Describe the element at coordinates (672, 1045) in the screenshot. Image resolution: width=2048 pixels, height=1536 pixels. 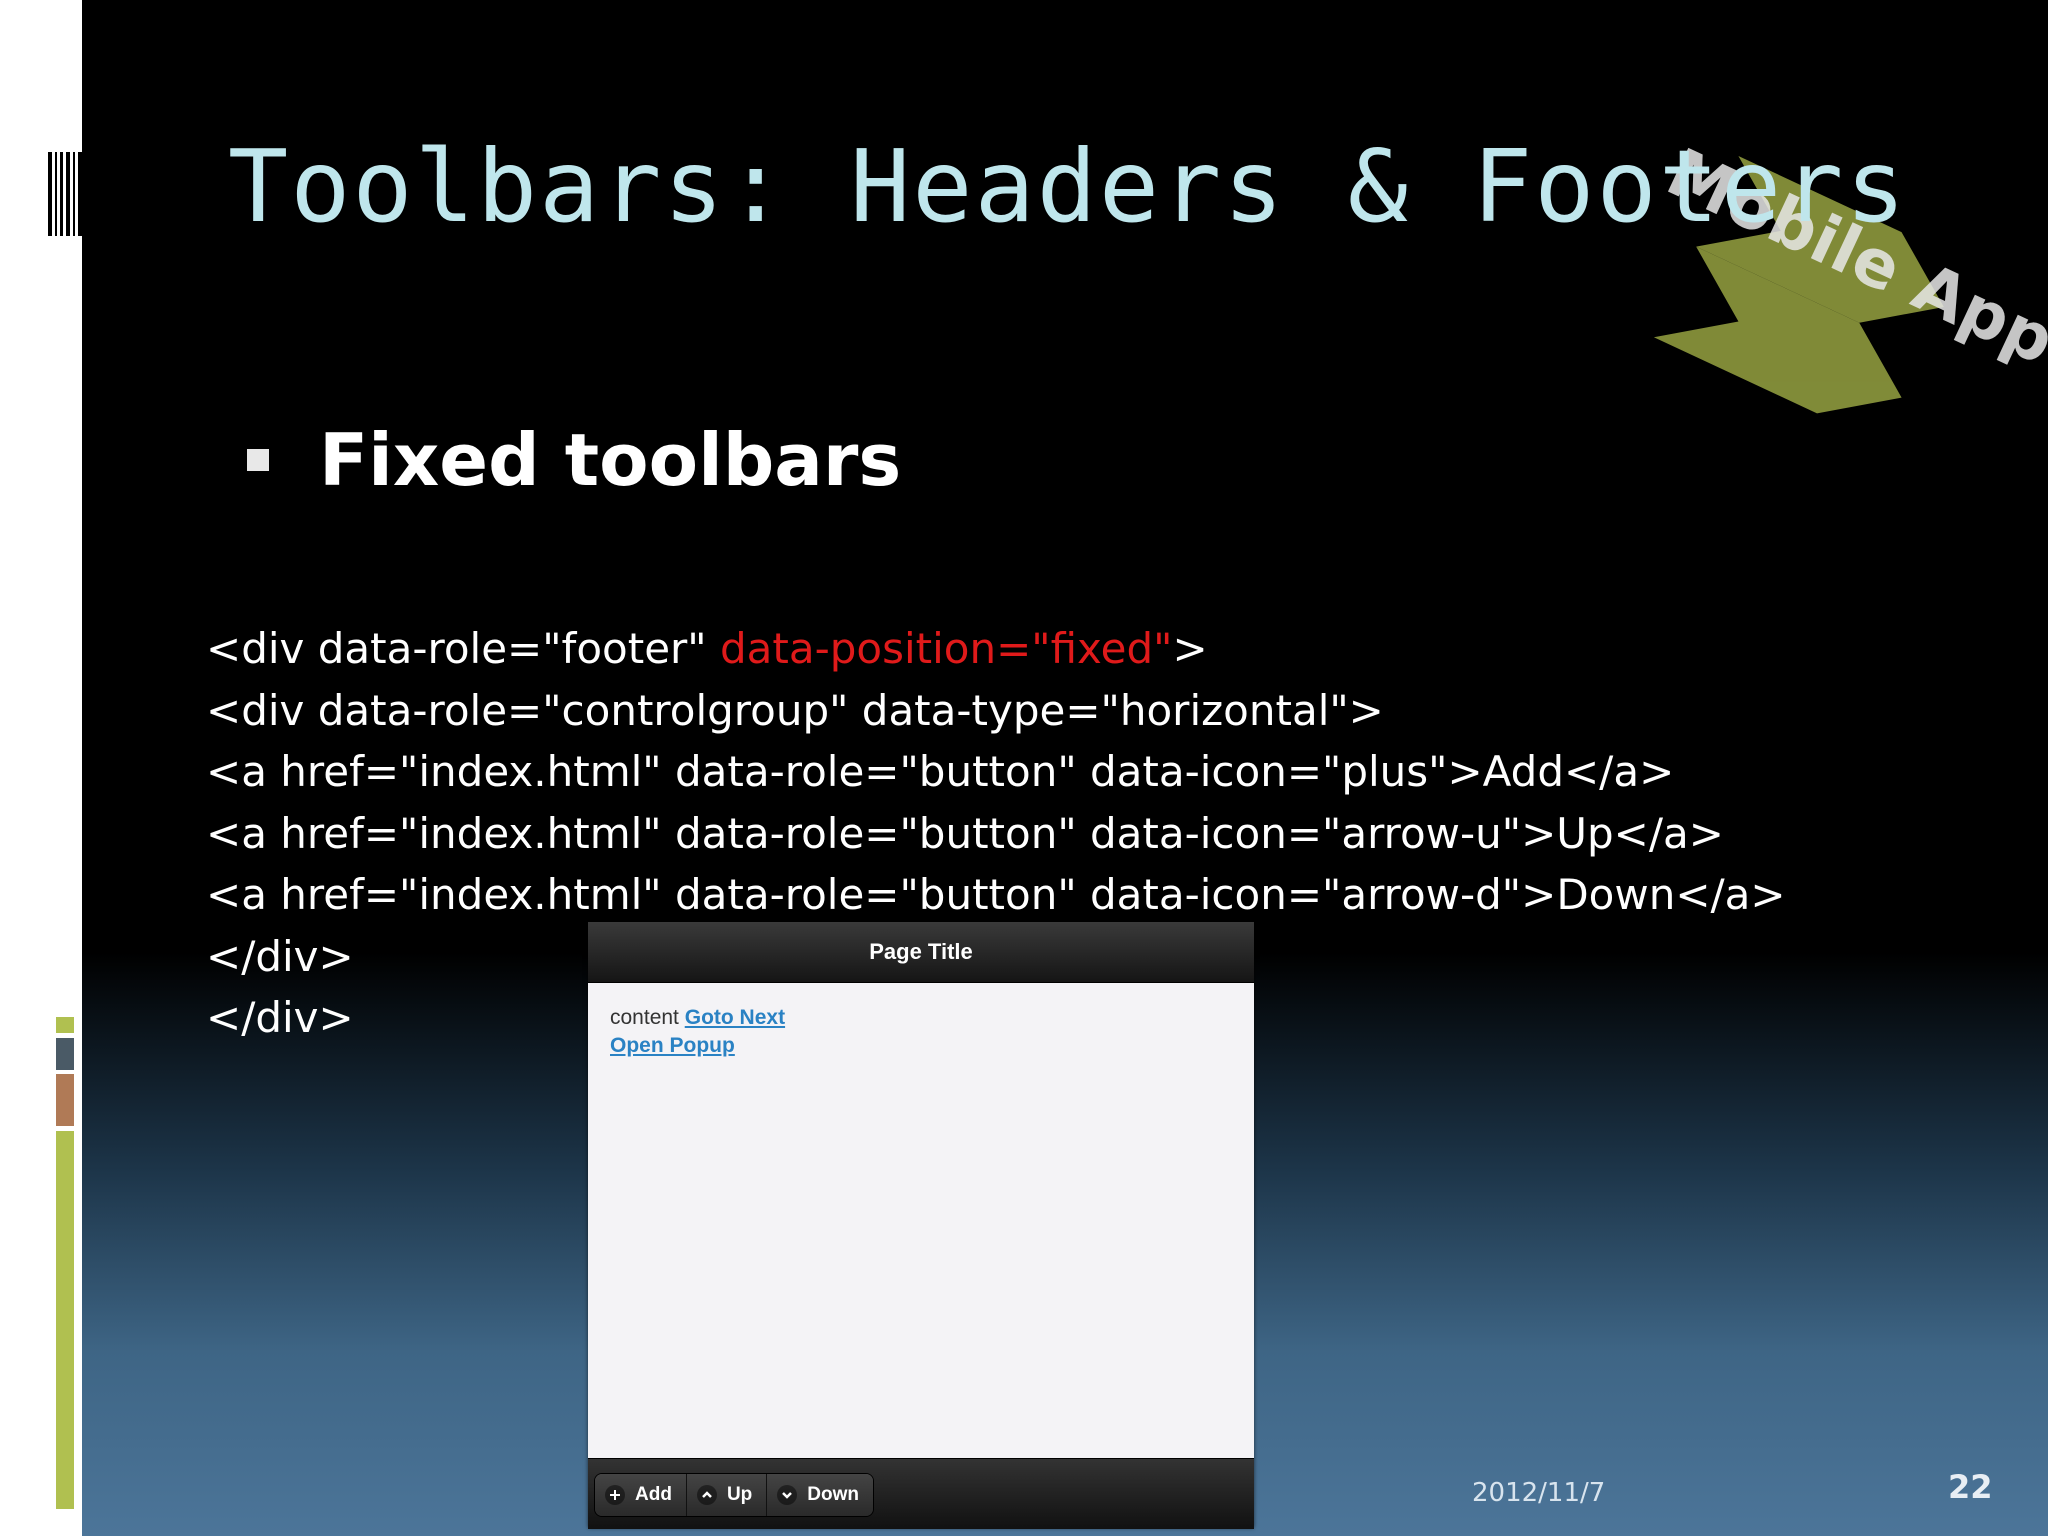
I see `open-popup-link: Open Popup` at that location.